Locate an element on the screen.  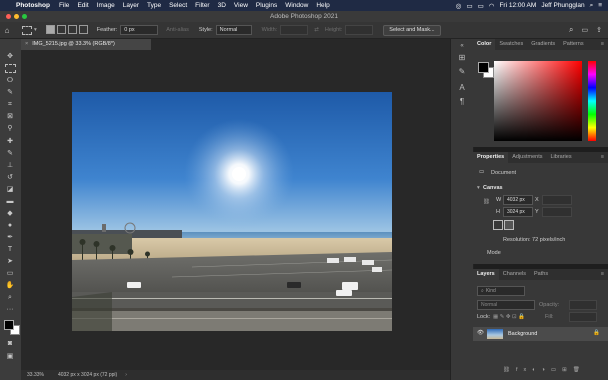
menu-window: Window is located at coordinates (296, 5).